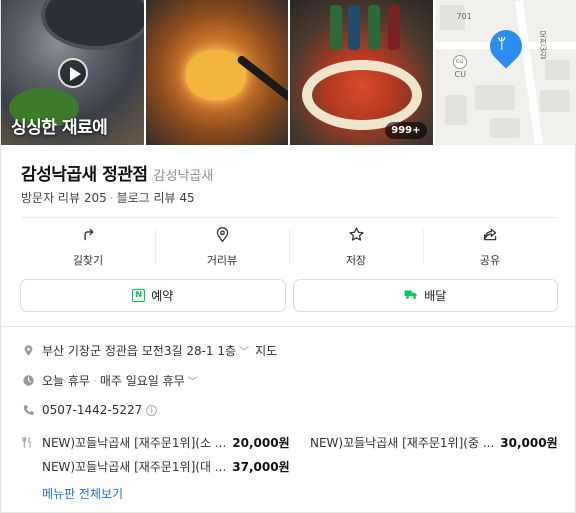 Image resolution: width=576 pixels, height=513 pixels. I want to click on map-link: 지도, so click(266, 350).